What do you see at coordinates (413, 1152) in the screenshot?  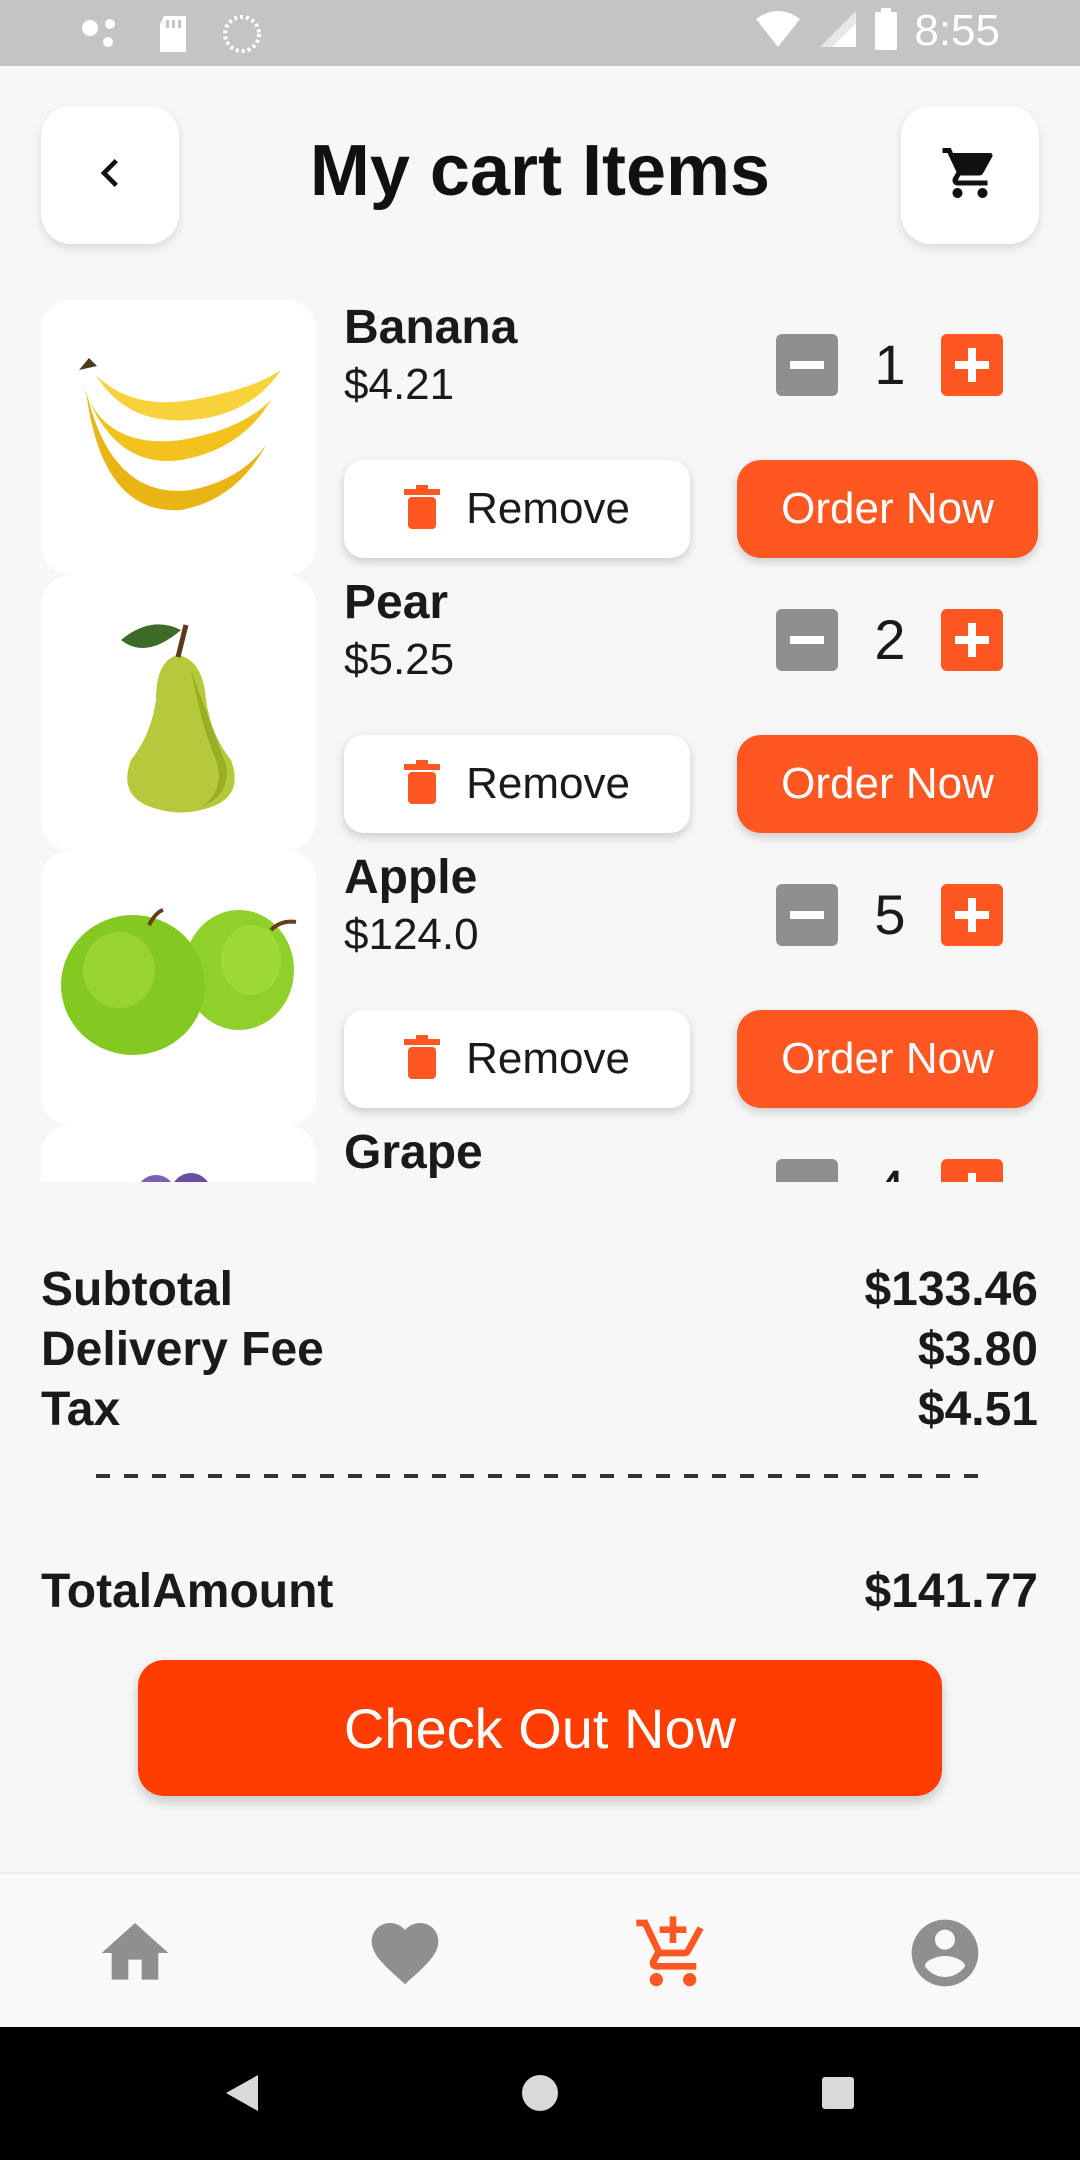 I see `item-name: Grape` at bounding box center [413, 1152].